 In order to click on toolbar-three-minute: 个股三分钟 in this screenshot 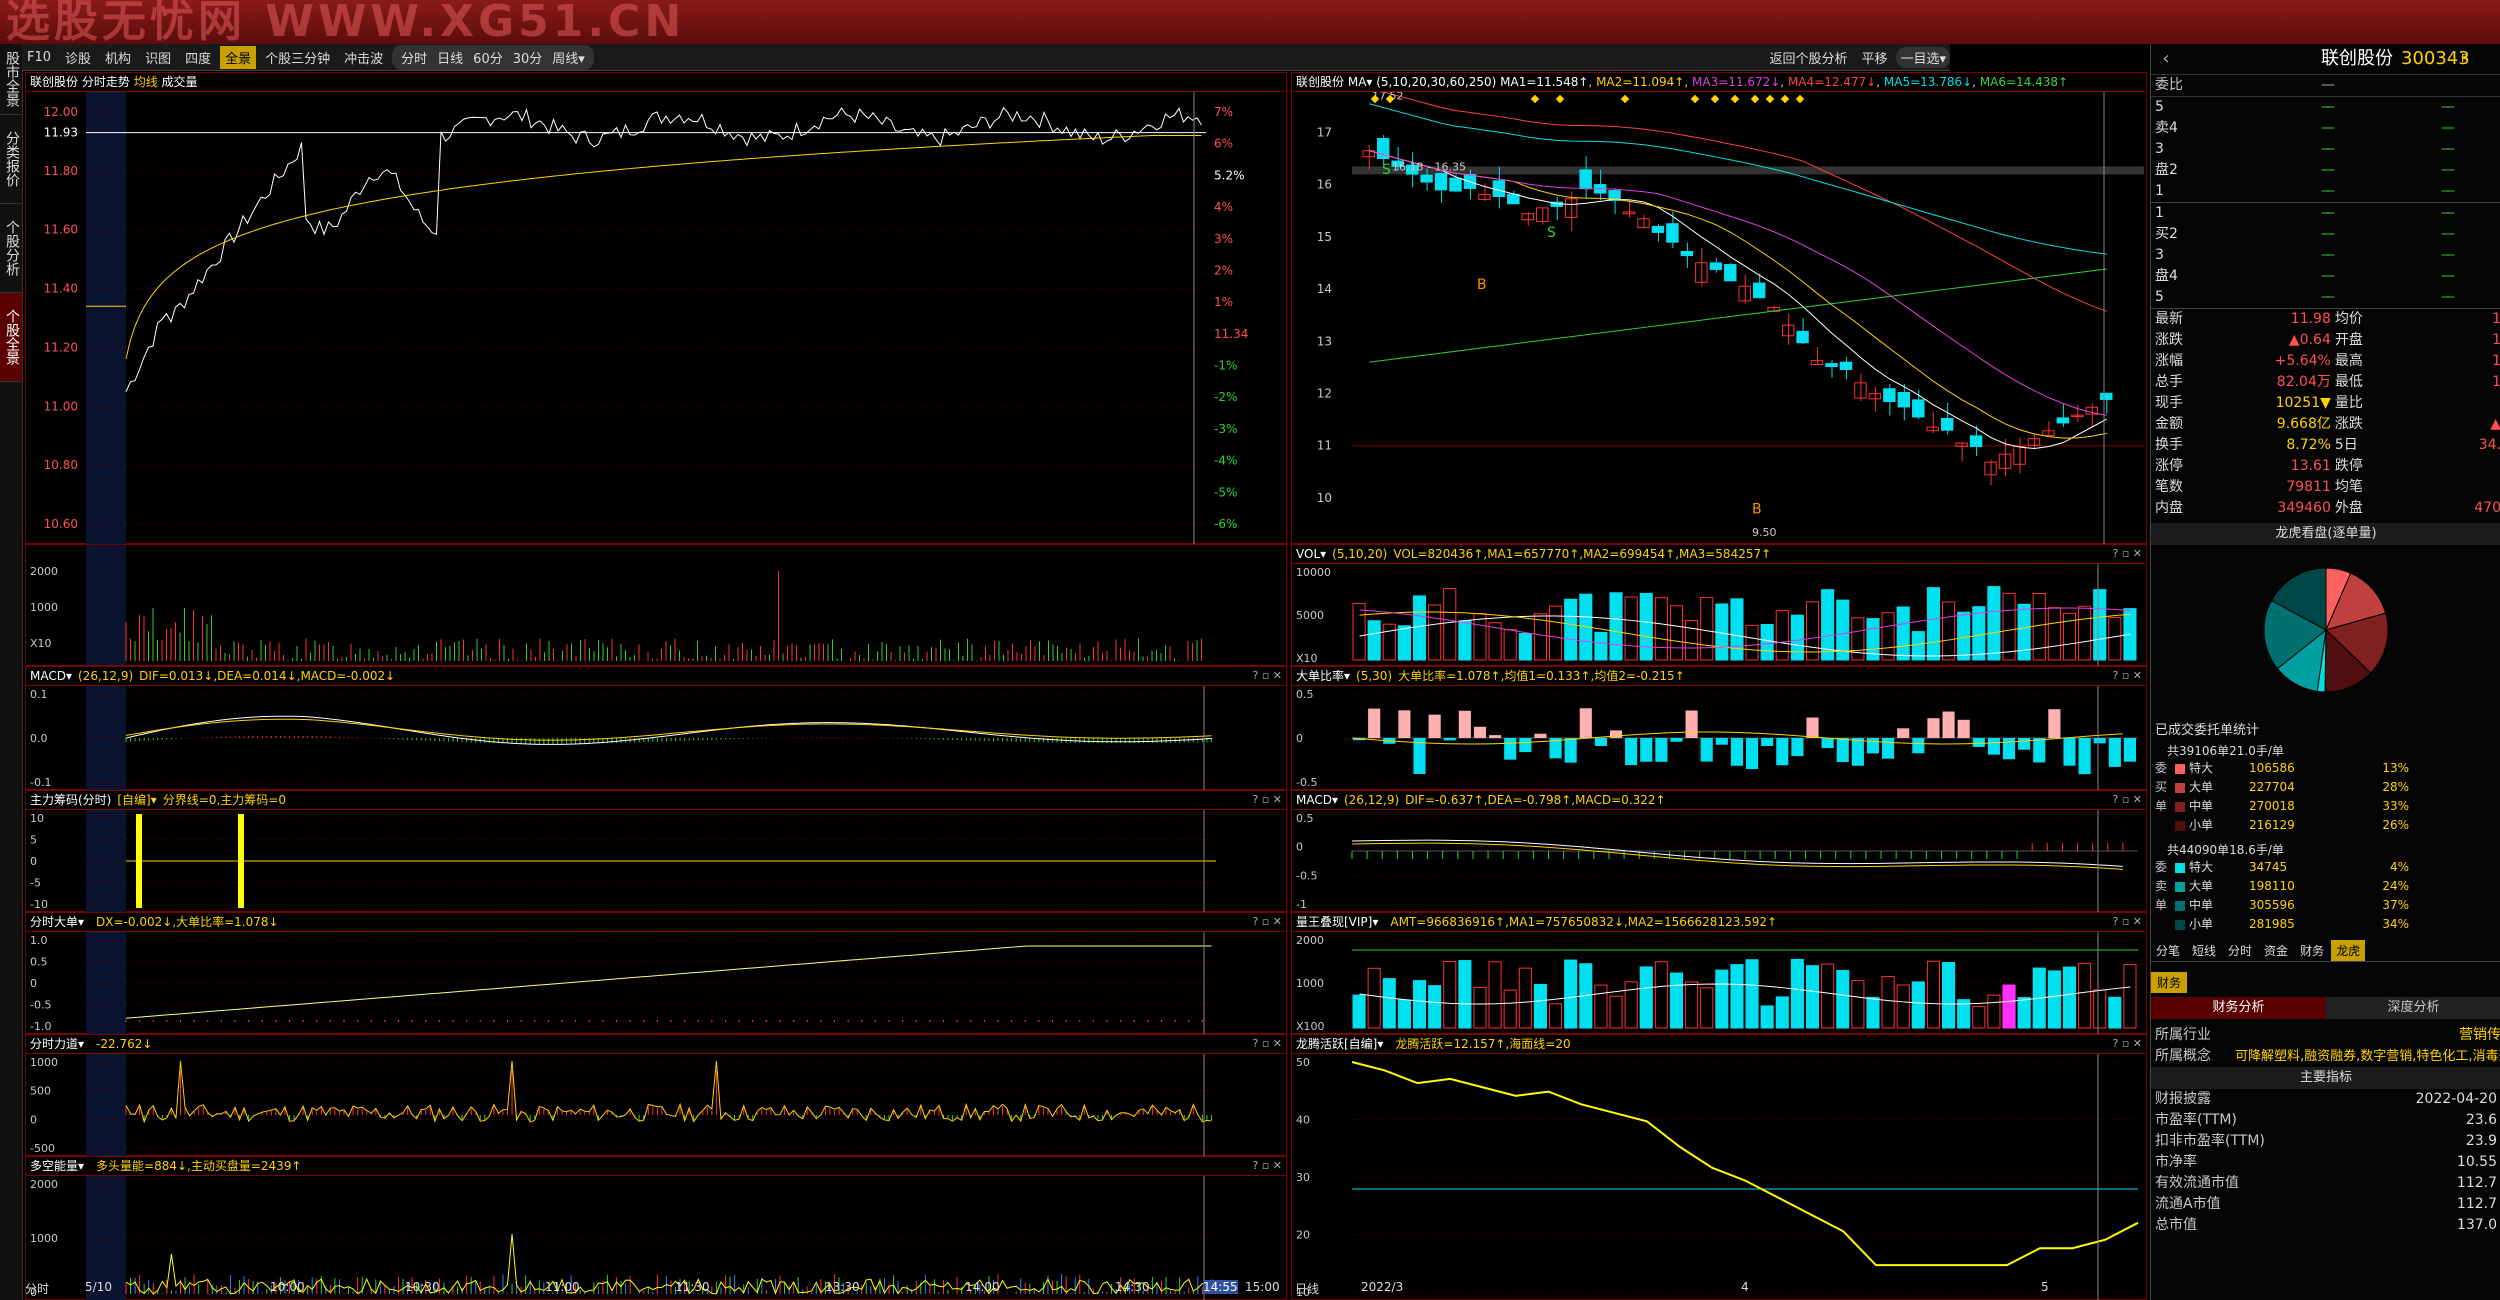, I will do `click(297, 57)`.